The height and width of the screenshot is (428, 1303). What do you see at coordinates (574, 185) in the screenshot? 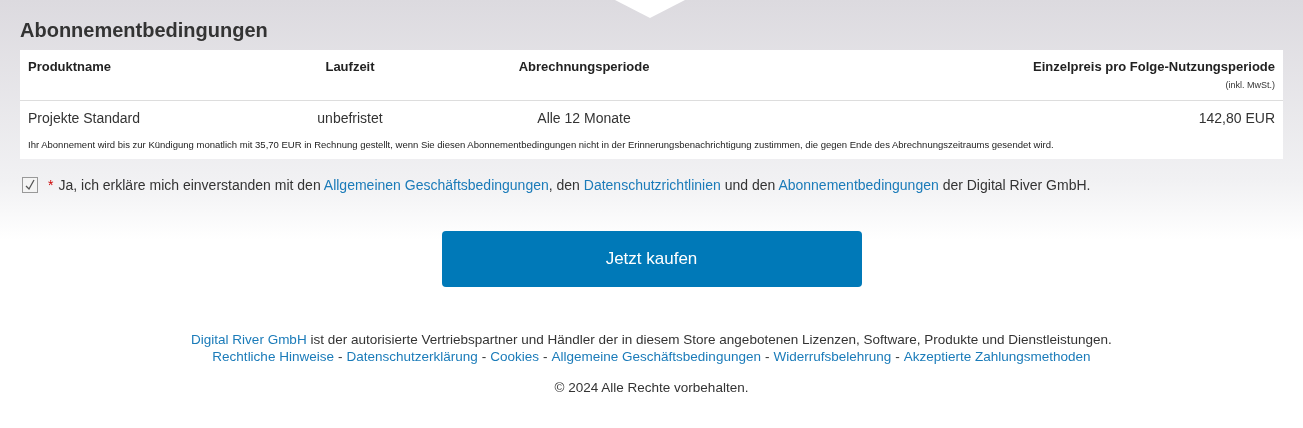
I see `consent-text: Ja, ich erkläre mich einverstanden mit den Allgemeinen Geschäftsbedingungen, den Datenschutzrichtlinien und den Abonnementbedingungen der Digital River GmbH.` at bounding box center [574, 185].